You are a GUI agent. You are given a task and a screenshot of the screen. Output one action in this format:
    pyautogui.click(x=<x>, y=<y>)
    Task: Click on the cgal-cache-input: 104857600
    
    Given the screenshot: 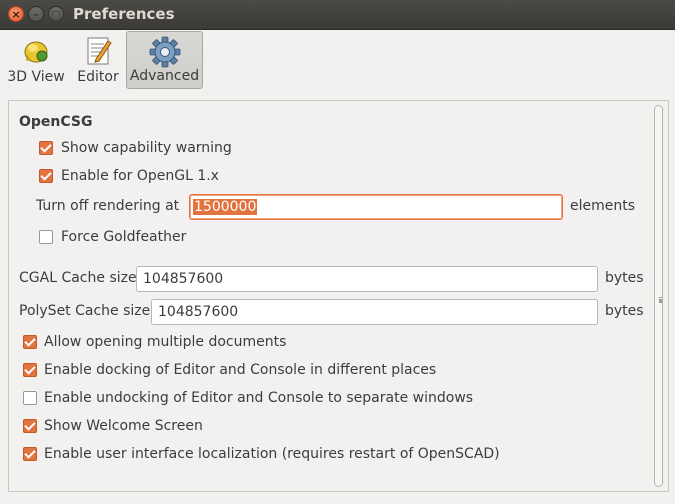 What is the action you would take?
    pyautogui.click(x=367, y=279)
    